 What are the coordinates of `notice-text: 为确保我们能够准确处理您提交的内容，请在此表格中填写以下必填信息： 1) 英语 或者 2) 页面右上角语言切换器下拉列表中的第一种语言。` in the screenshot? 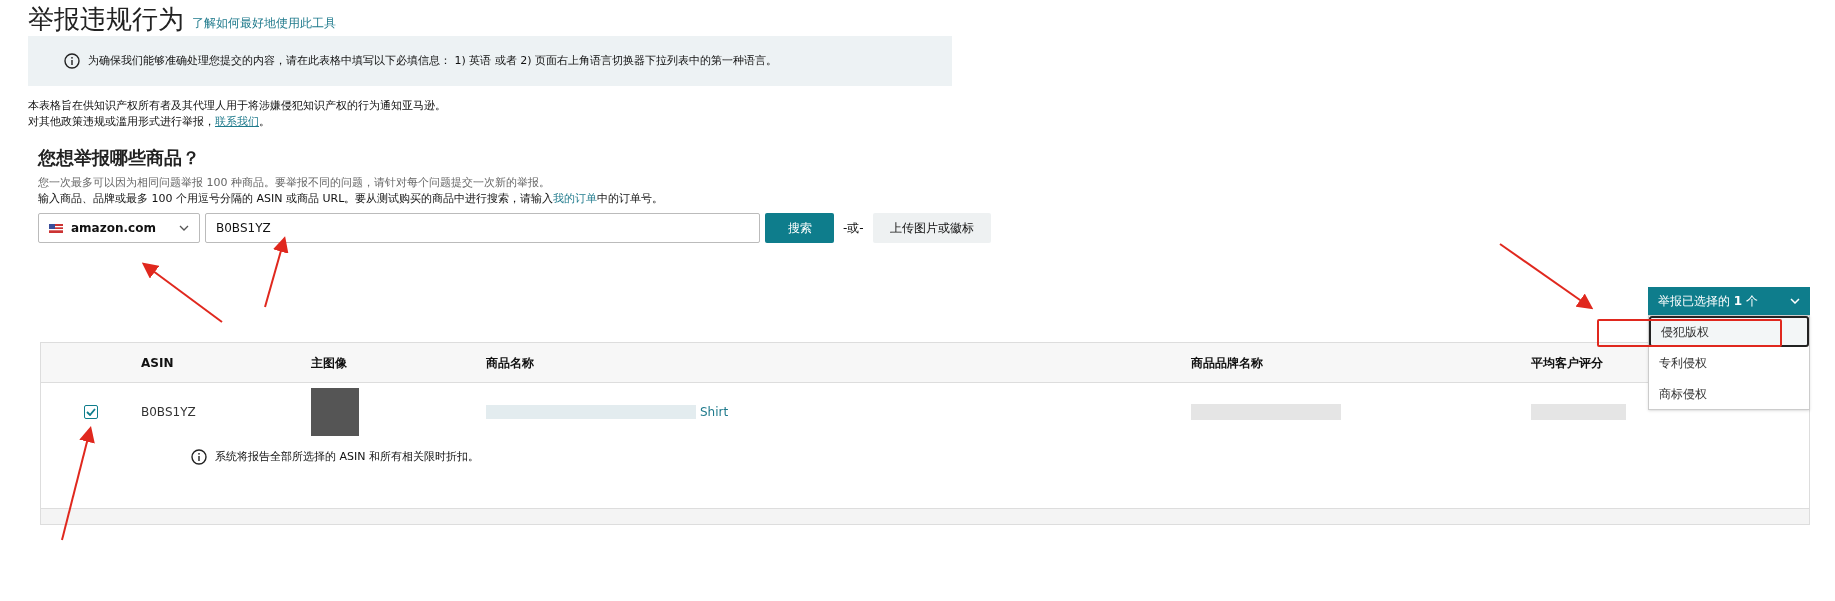 It's located at (433, 60).